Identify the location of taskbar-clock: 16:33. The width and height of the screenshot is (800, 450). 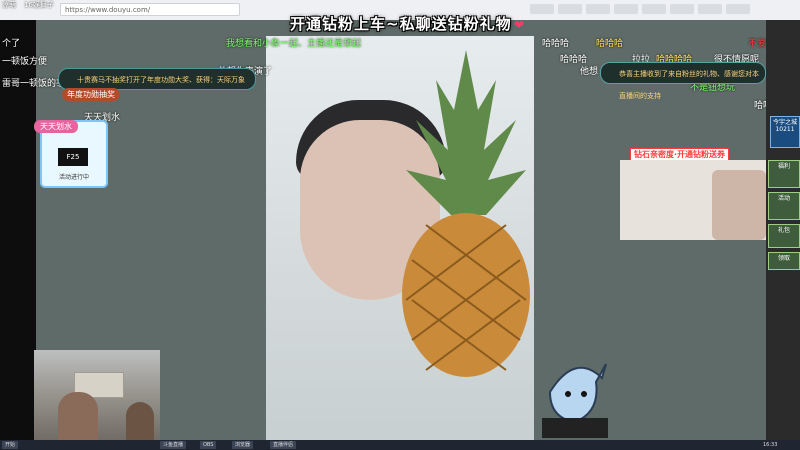
(770, 445).